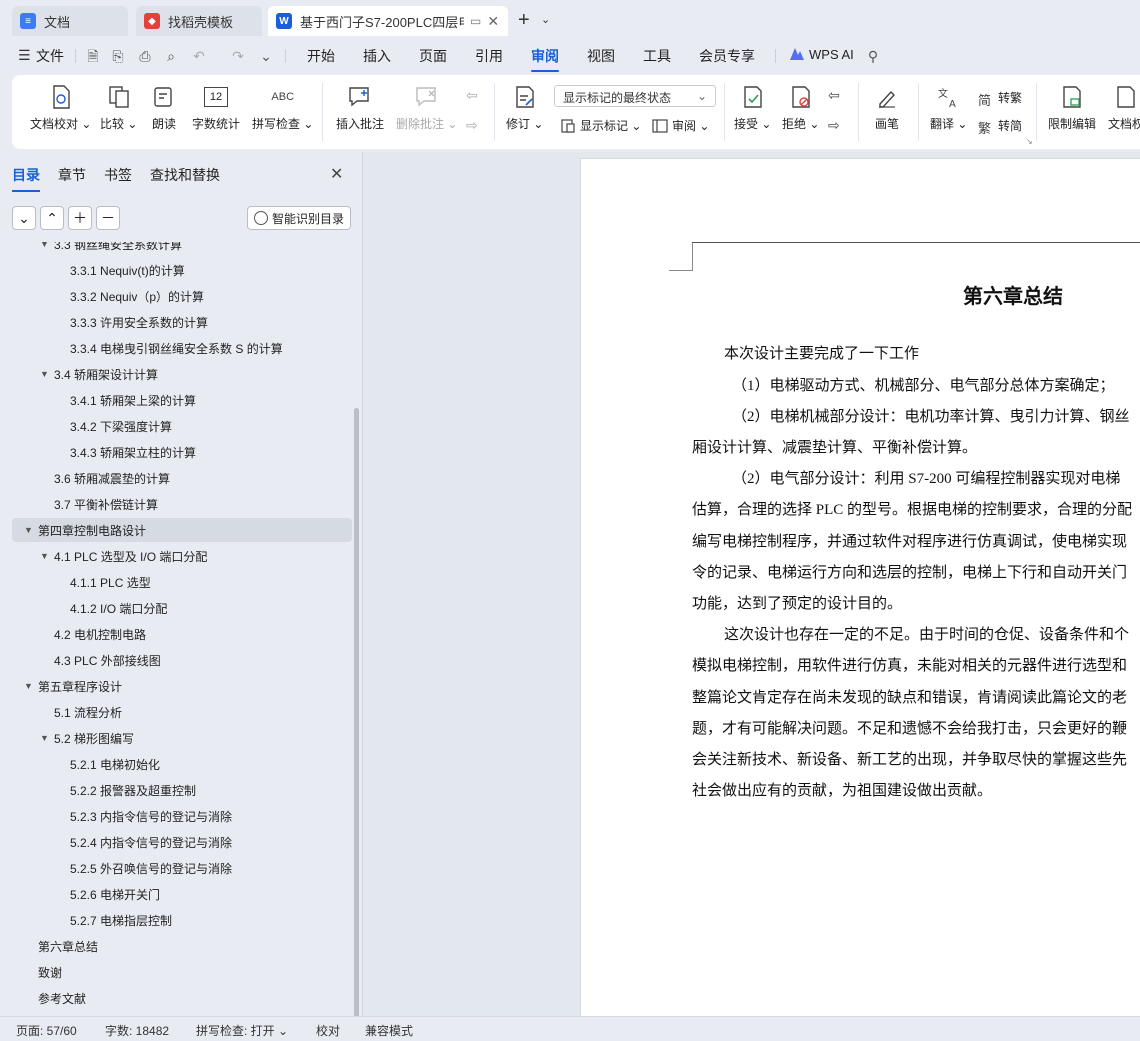 This screenshot has width=1140, height=1041. What do you see at coordinates (50, 56) in the screenshot?
I see `menu-file: 文件` at bounding box center [50, 56].